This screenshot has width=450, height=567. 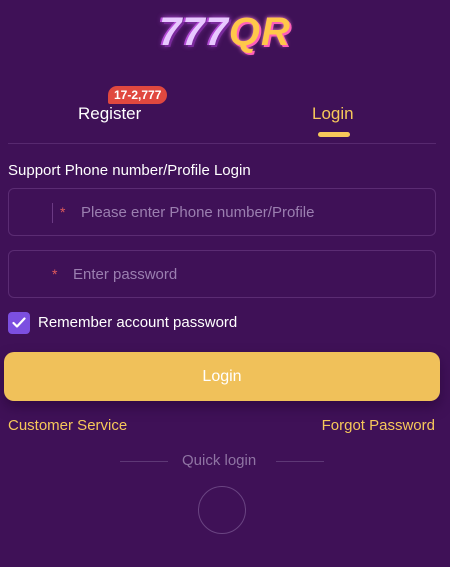 I want to click on password-input, so click(x=248, y=274).